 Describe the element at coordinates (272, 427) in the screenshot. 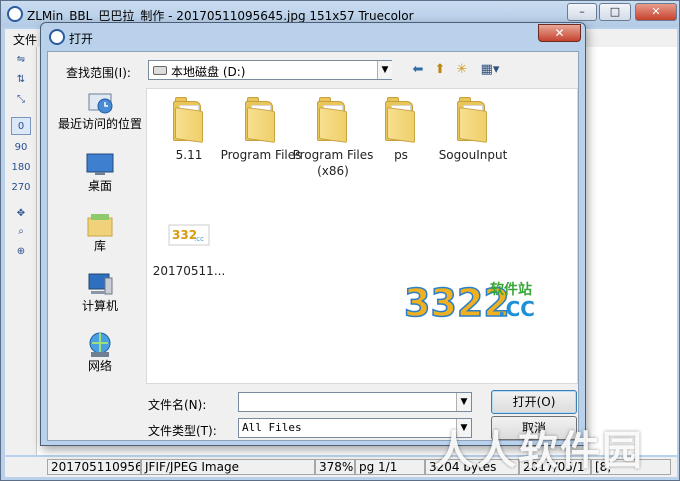

I see `filetype-value: All Files` at that location.